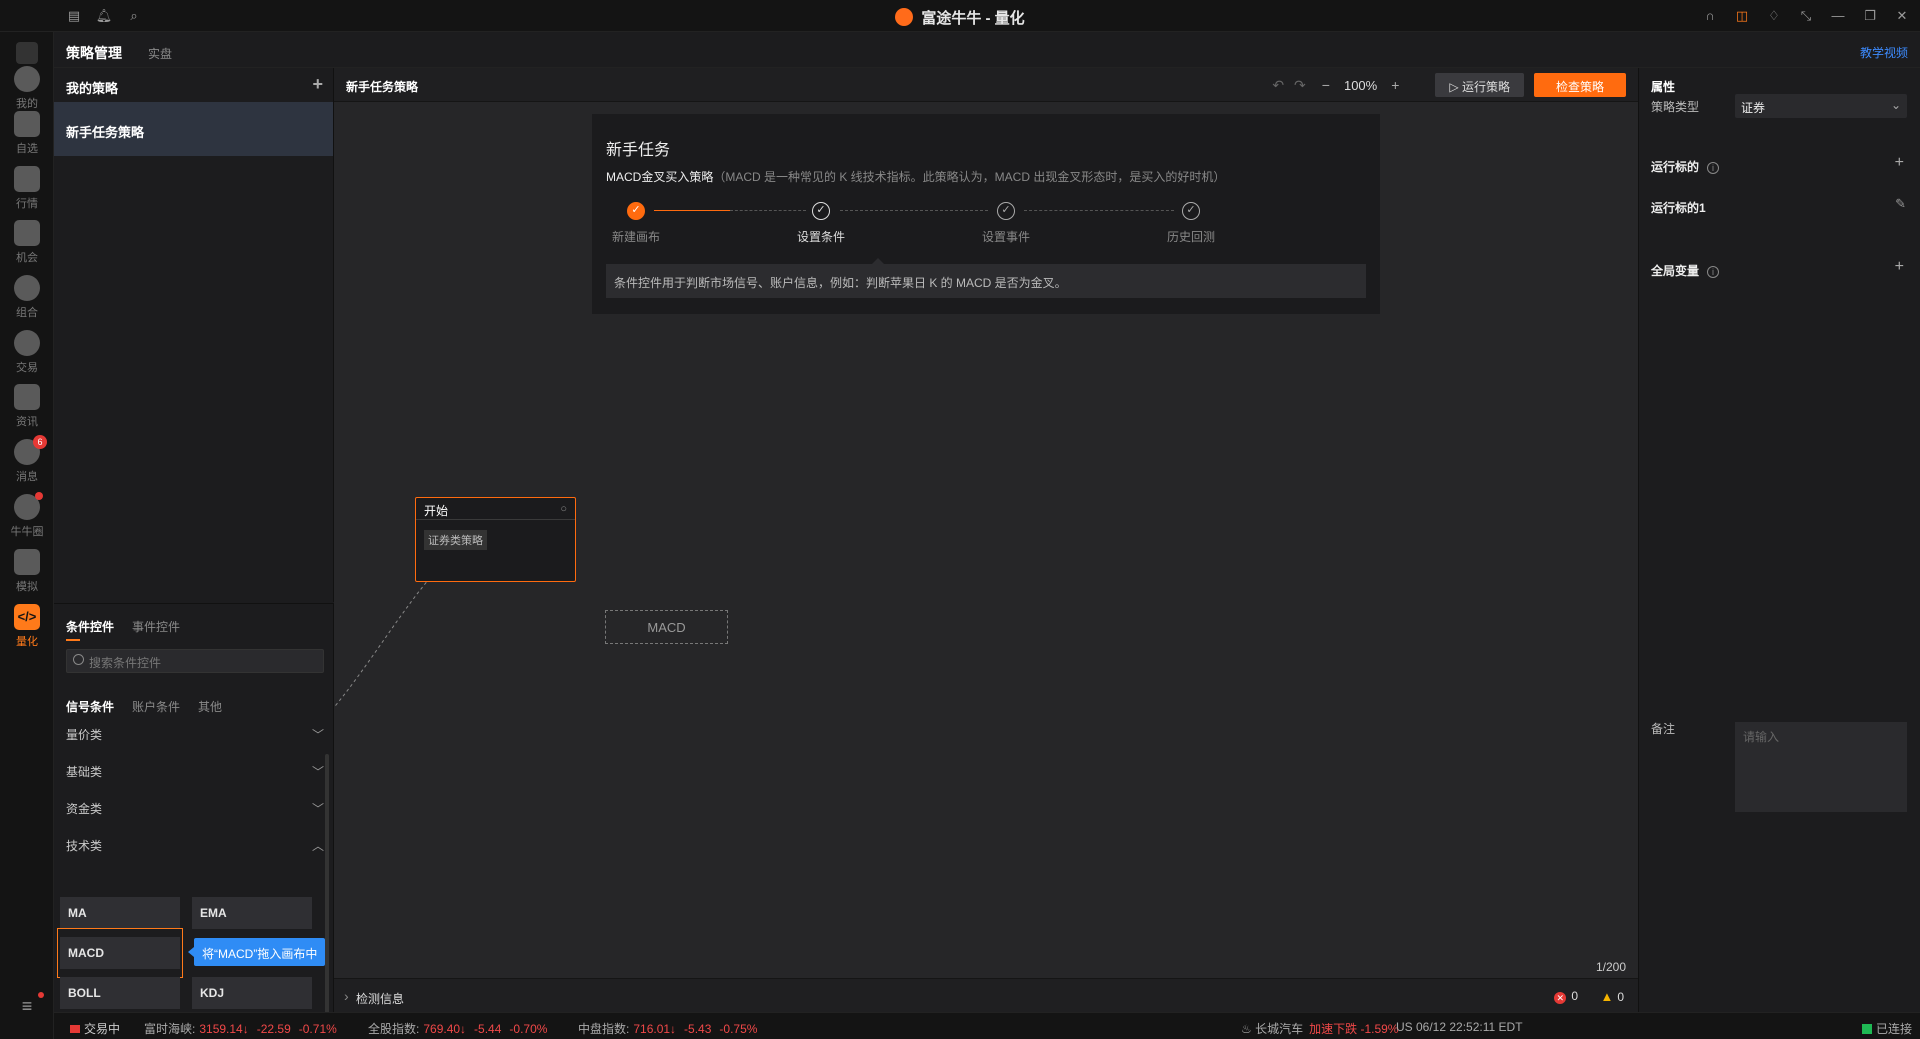 This screenshot has width=1920, height=1039. What do you see at coordinates (27, 313) in the screenshot?
I see `nav-label: 组合` at bounding box center [27, 313].